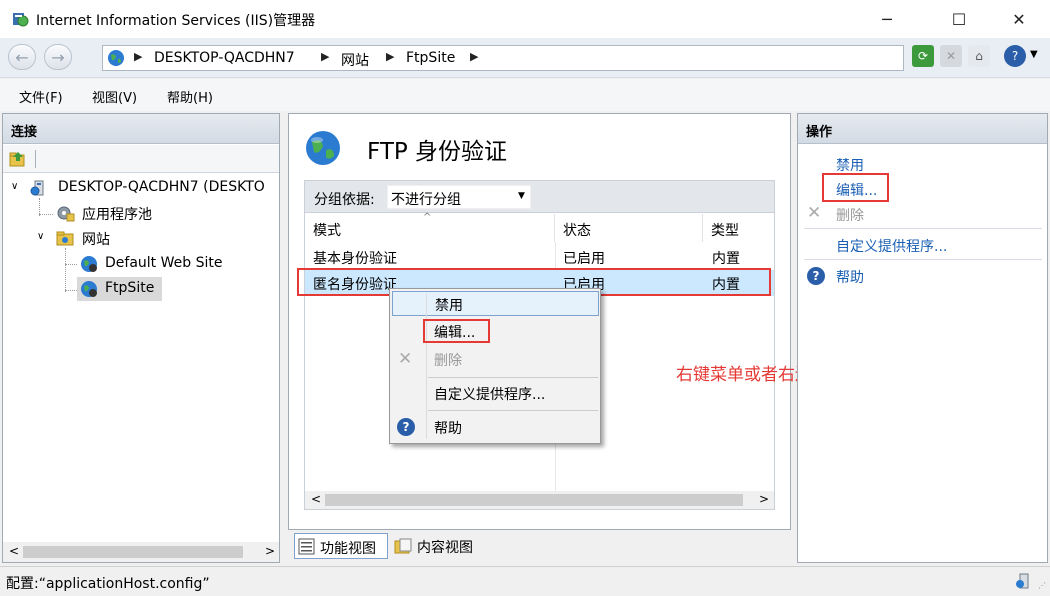 Image resolution: width=1050 pixels, height=596 pixels. What do you see at coordinates (513, 377) in the screenshot?
I see `menu-separator` at bounding box center [513, 377].